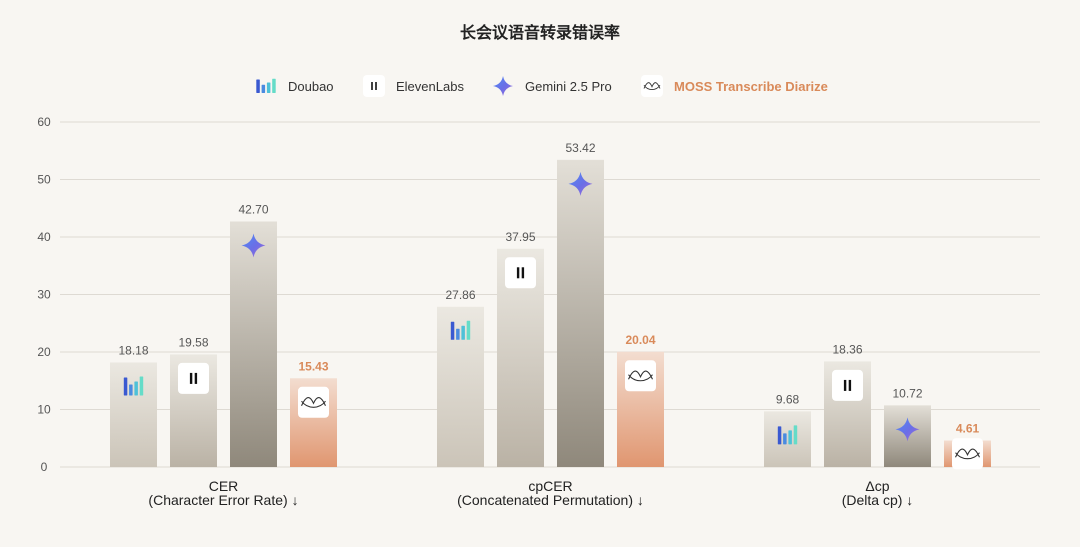 The image size is (1080, 547). What do you see at coordinates (223, 334) in the screenshot?
I see `bar-group: 18.18 19.58 42.70 15.43` at bounding box center [223, 334].